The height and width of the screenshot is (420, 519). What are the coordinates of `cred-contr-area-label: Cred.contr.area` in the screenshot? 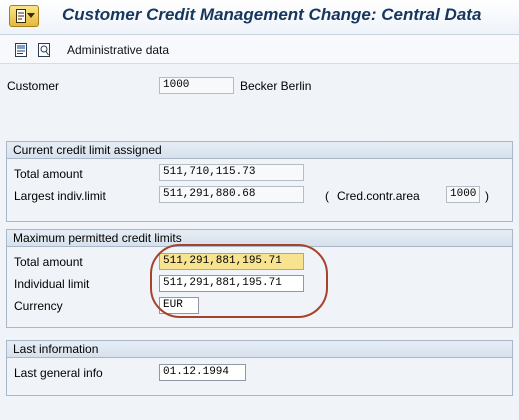 It's located at (378, 196).